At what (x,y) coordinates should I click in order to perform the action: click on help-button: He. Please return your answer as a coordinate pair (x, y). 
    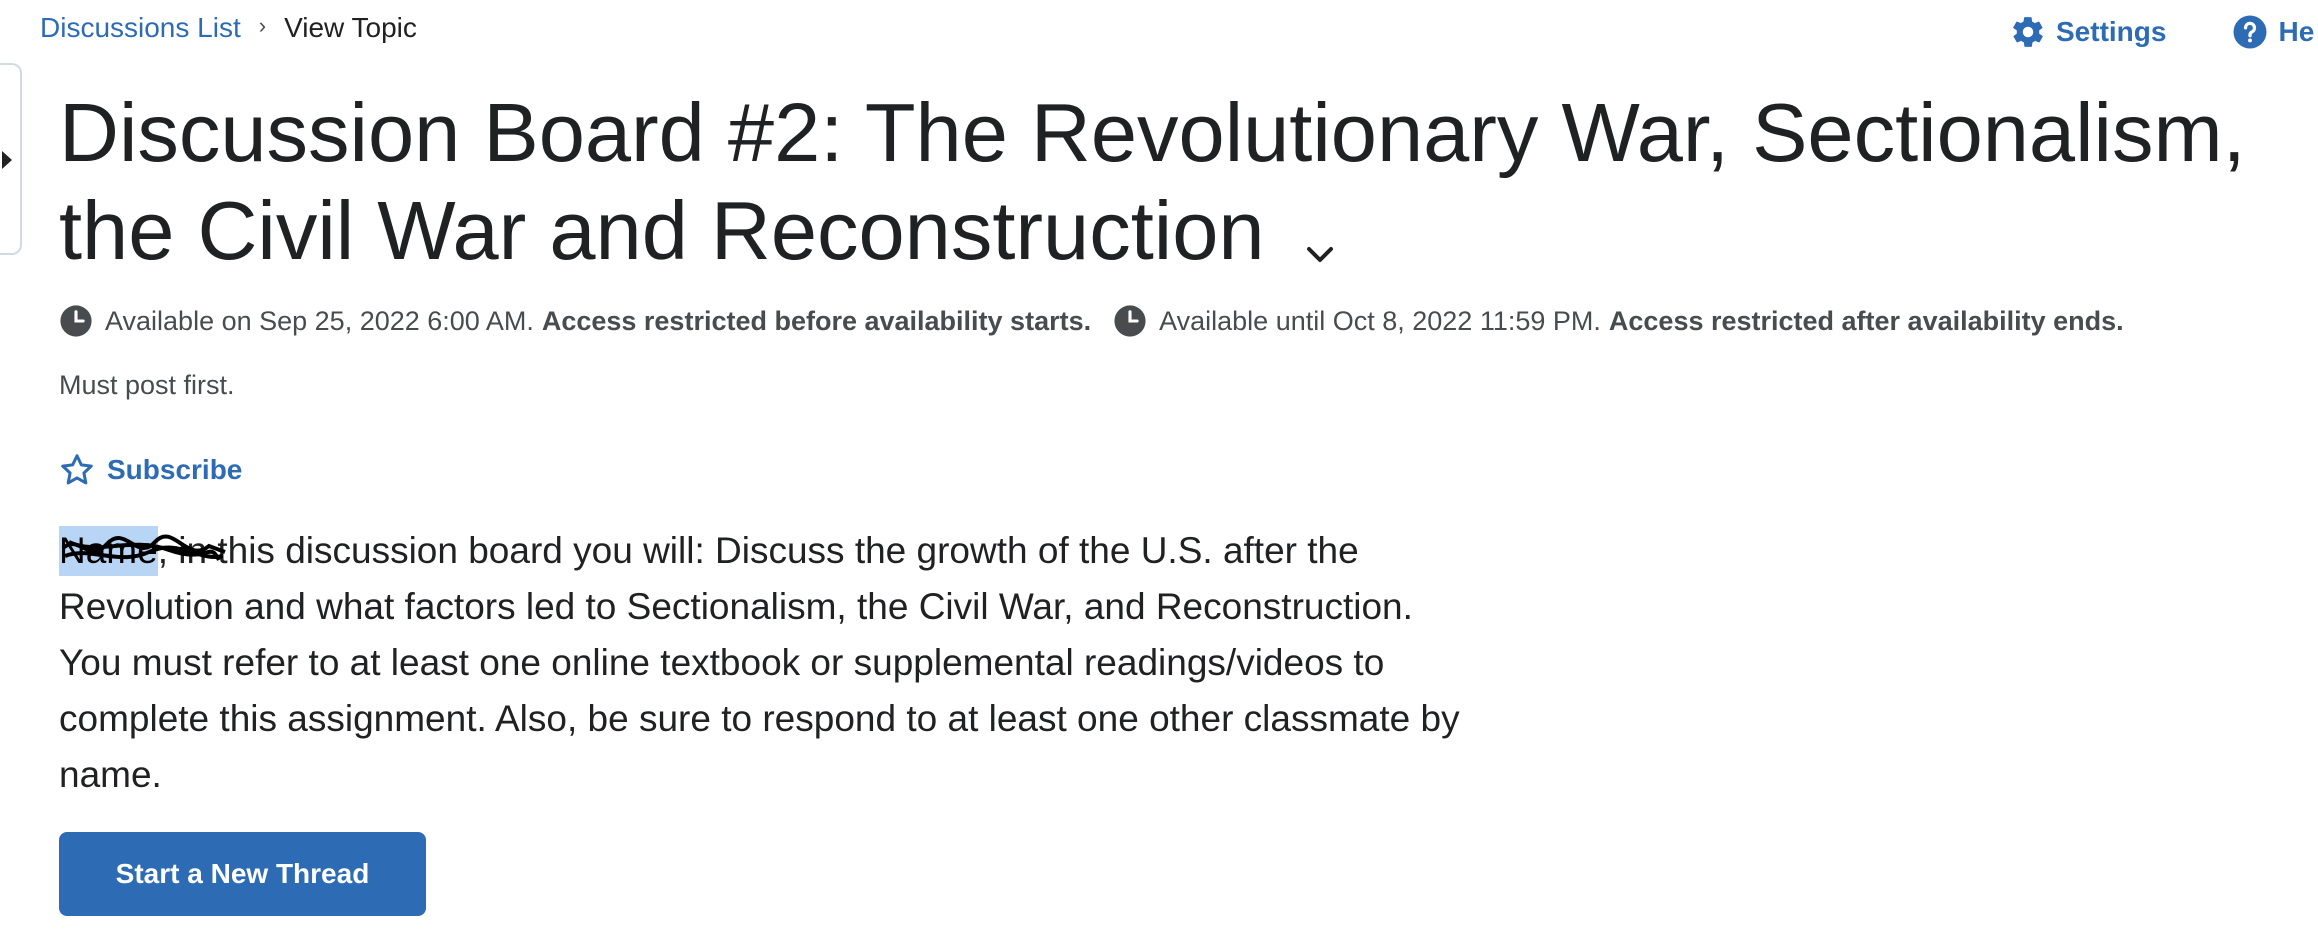
    Looking at the image, I should click on (2273, 32).